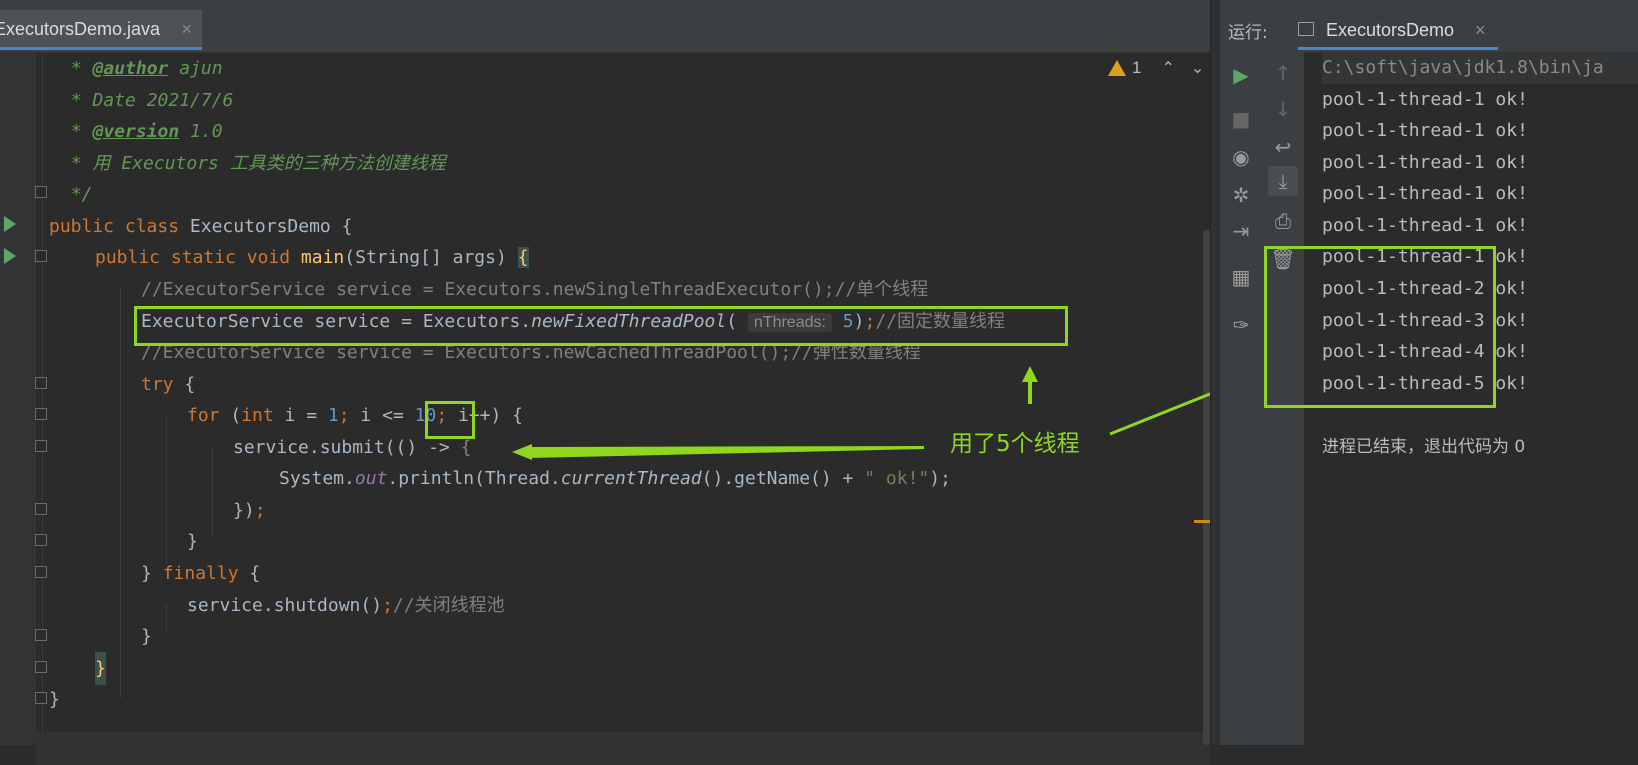 The width and height of the screenshot is (1638, 765). I want to click on annotation-label: 用了5个线程, so click(1015, 444).